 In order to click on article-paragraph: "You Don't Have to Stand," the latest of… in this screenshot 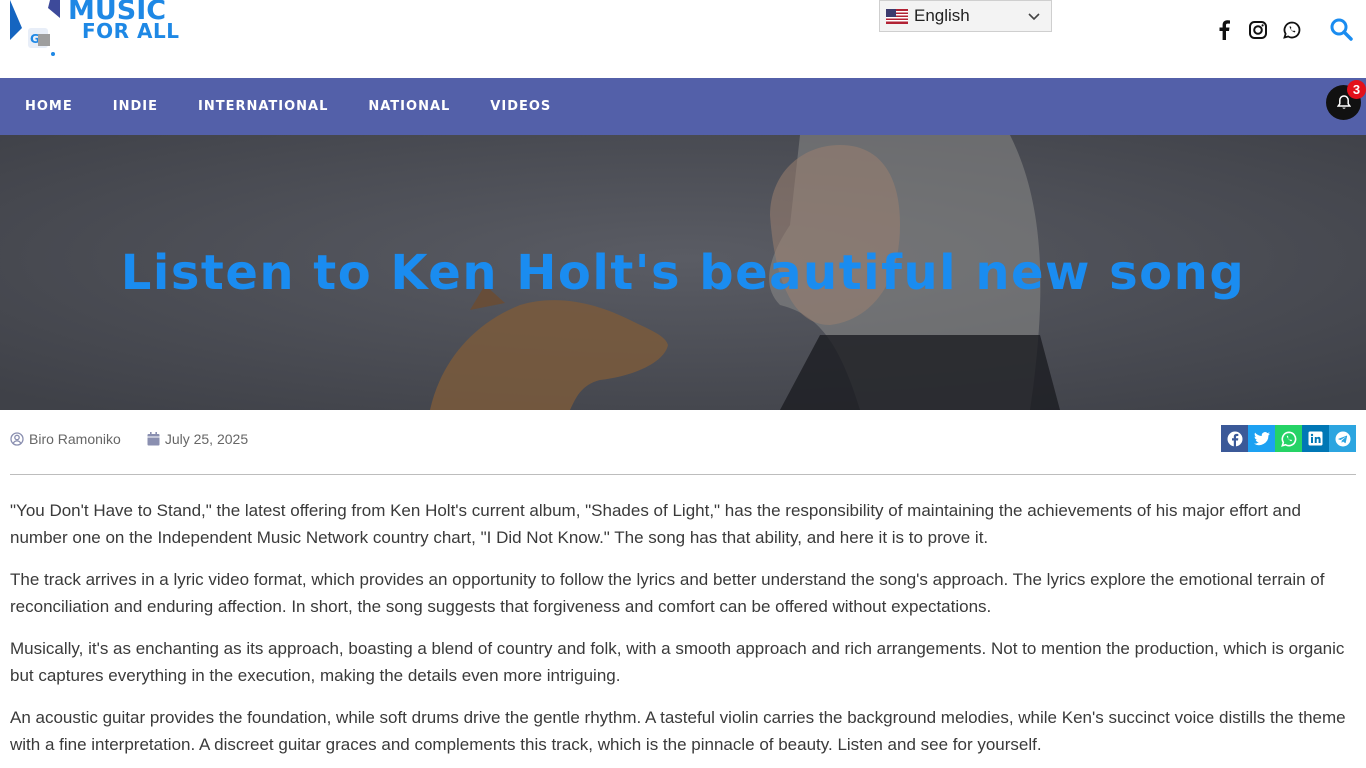, I will do `click(655, 524)`.